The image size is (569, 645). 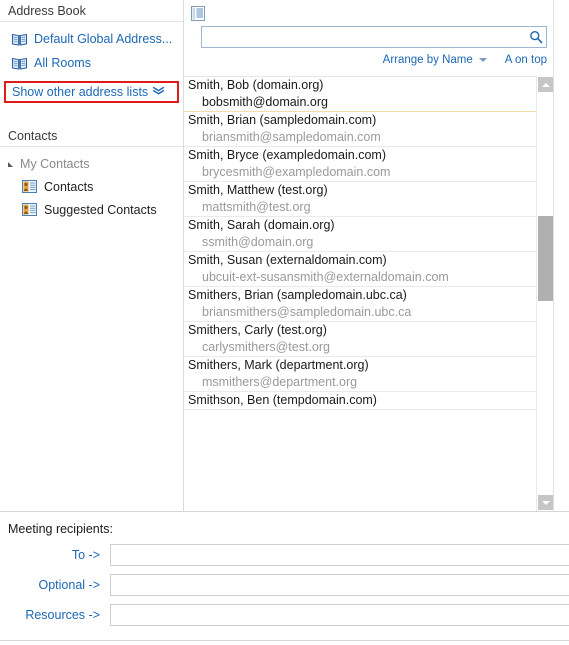 What do you see at coordinates (55, 164) in the screenshot?
I see `tree-root-label: My Contacts` at bounding box center [55, 164].